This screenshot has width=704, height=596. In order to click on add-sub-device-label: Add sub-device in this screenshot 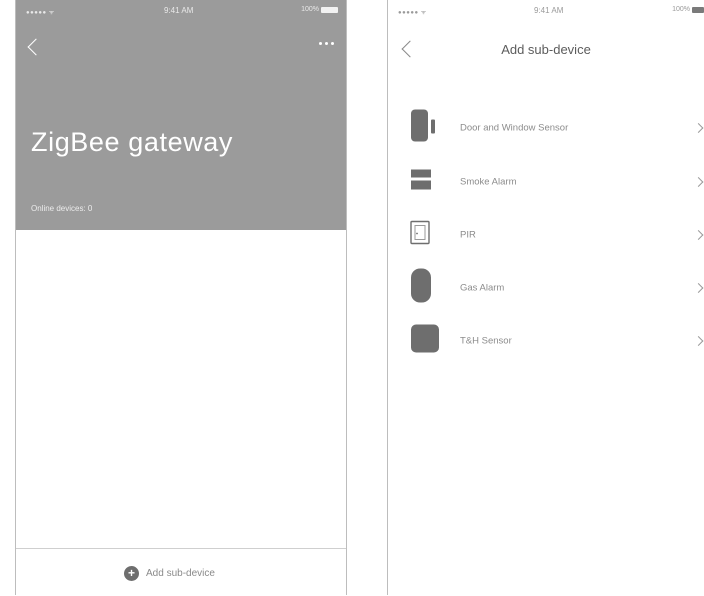, I will do `click(180, 573)`.